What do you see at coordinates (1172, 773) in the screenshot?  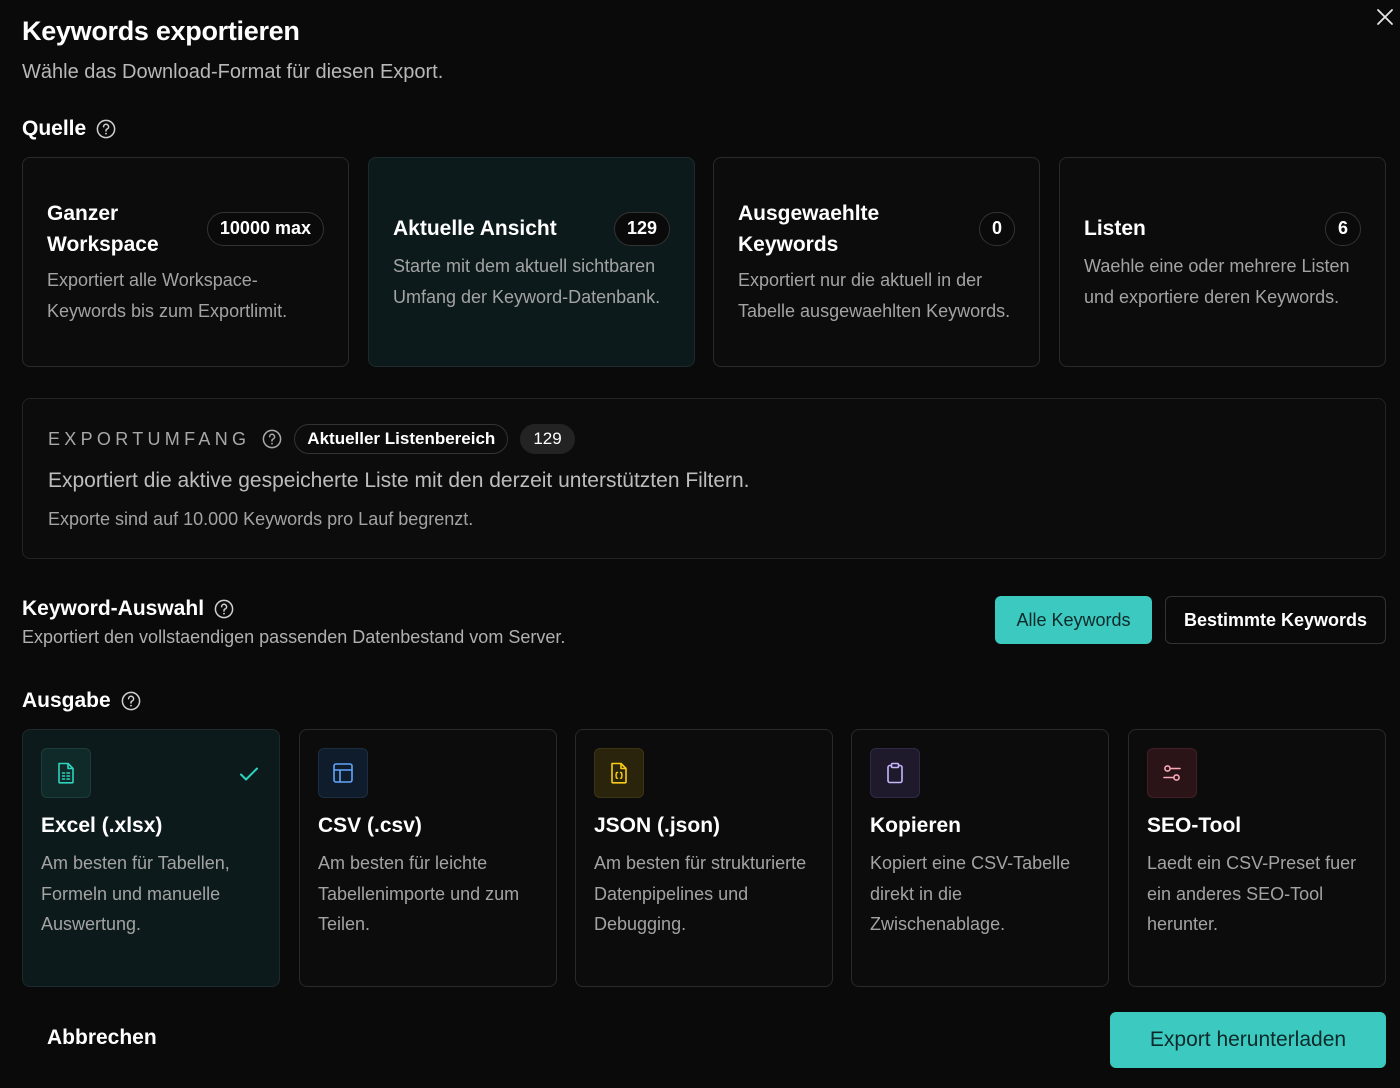 I see `settings-sliders-icon` at bounding box center [1172, 773].